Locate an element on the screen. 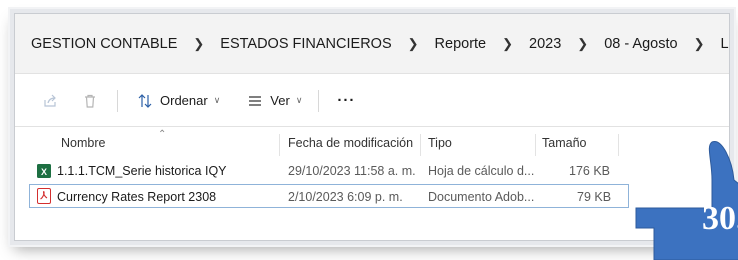 The width and height of the screenshot is (738, 260). view-button: Ver ∨ is located at coordinates (274, 101).